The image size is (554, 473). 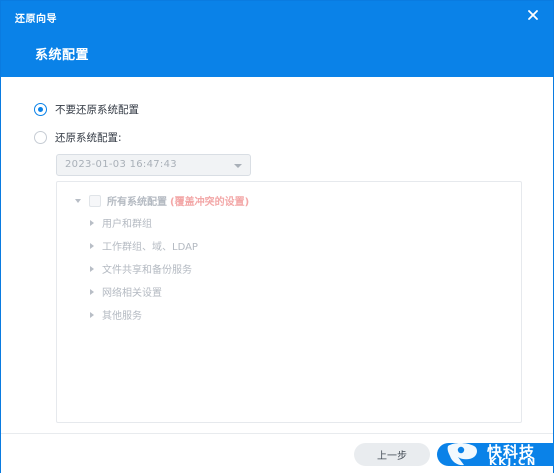 I want to click on tree-item-label: 工作群组、域、LDAP, so click(x=150, y=247).